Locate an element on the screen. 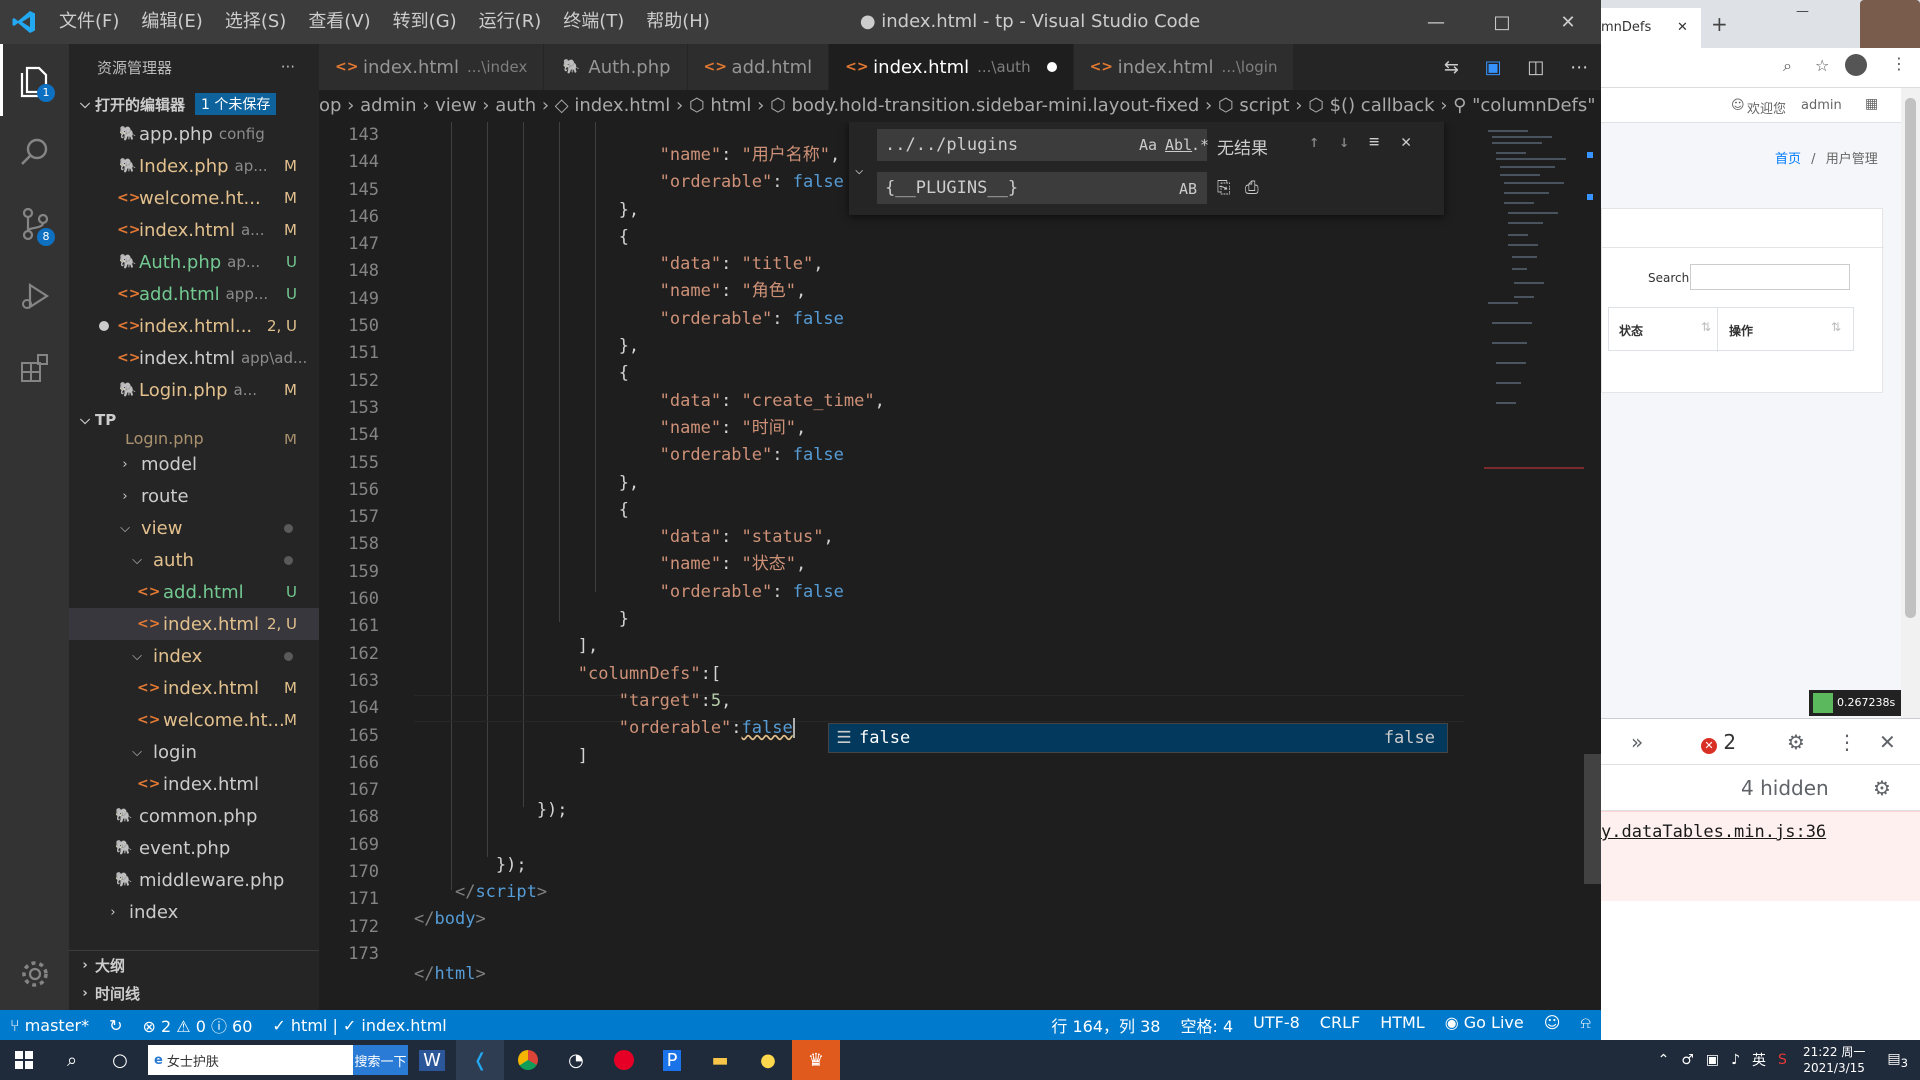 The height and width of the screenshot is (1080, 1920). tree-login-index-html: <> index.html is located at coordinates (194, 784).